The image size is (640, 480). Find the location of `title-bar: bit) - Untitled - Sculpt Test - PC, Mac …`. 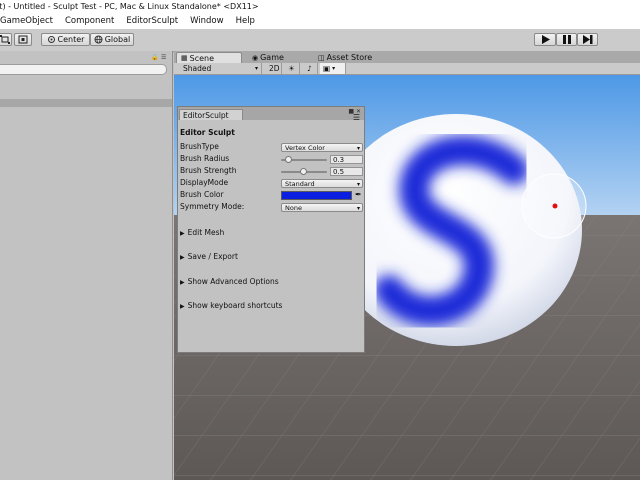

title-bar: bit) - Untitled - Sculpt Test - PC, Mac … is located at coordinates (320, 7).